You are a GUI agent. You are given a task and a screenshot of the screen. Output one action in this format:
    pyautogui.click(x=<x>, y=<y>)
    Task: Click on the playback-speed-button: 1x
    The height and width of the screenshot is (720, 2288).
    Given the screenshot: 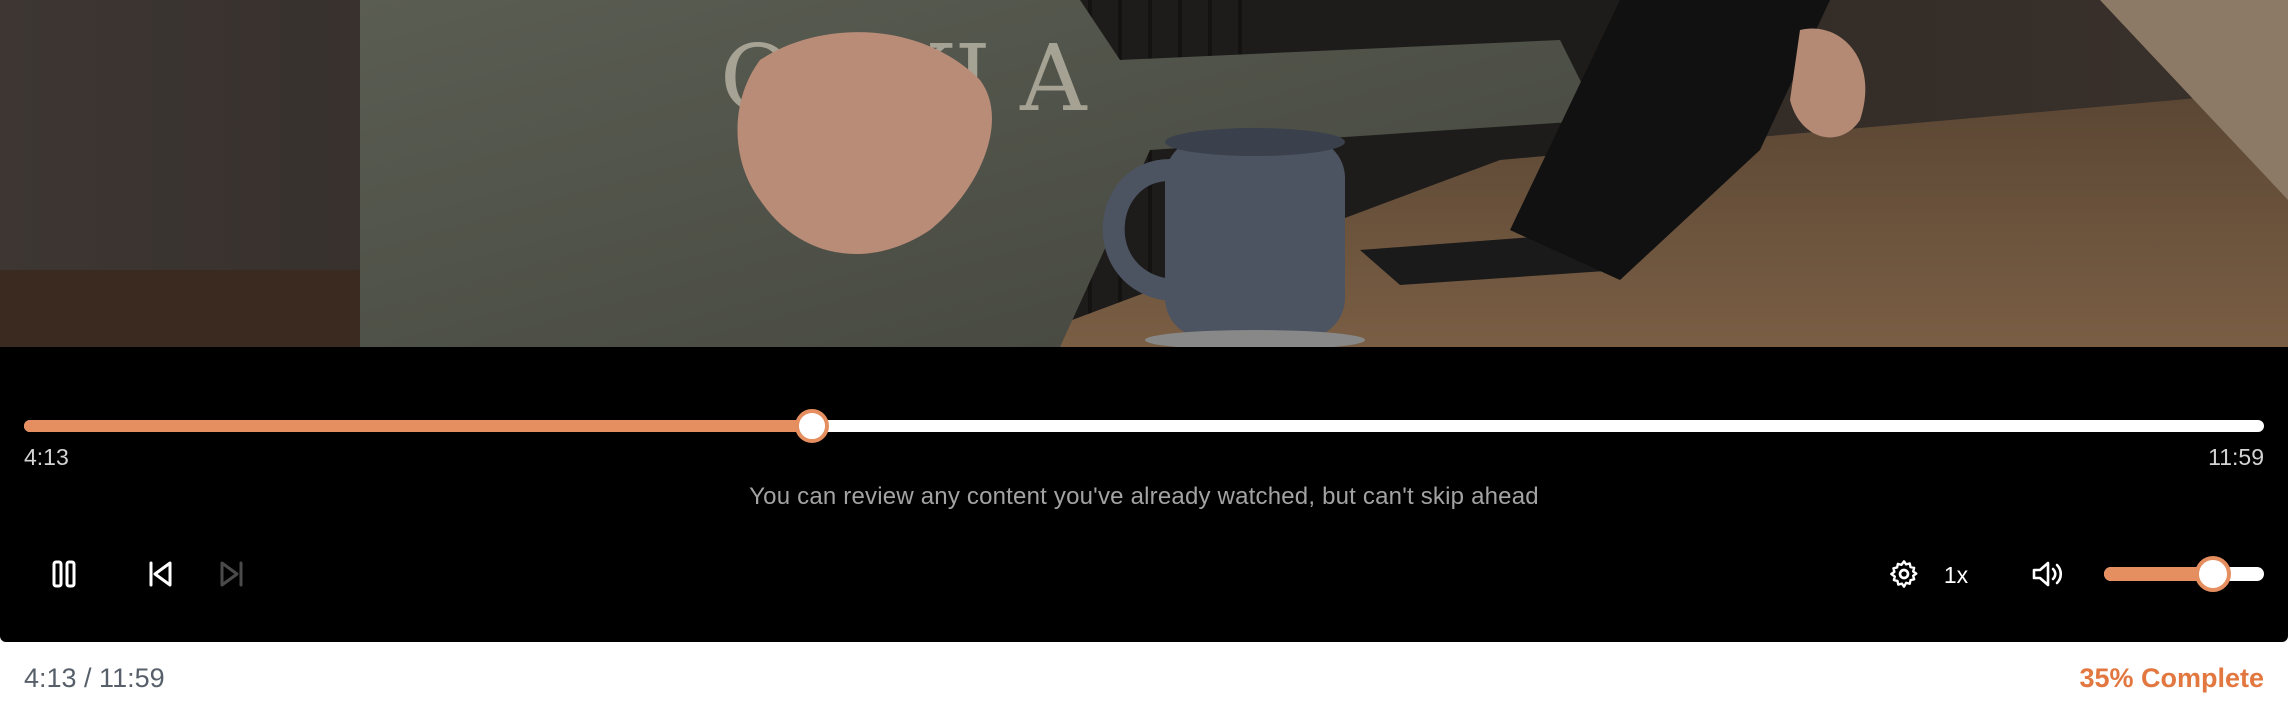 What is the action you would take?
    pyautogui.click(x=1956, y=575)
    